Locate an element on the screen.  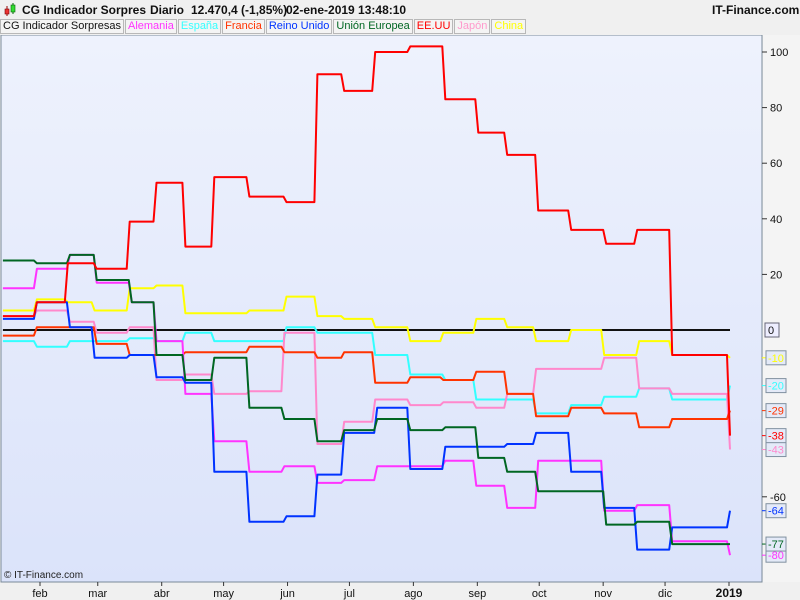
x-tick-label: abr is located at coordinates (162, 594).